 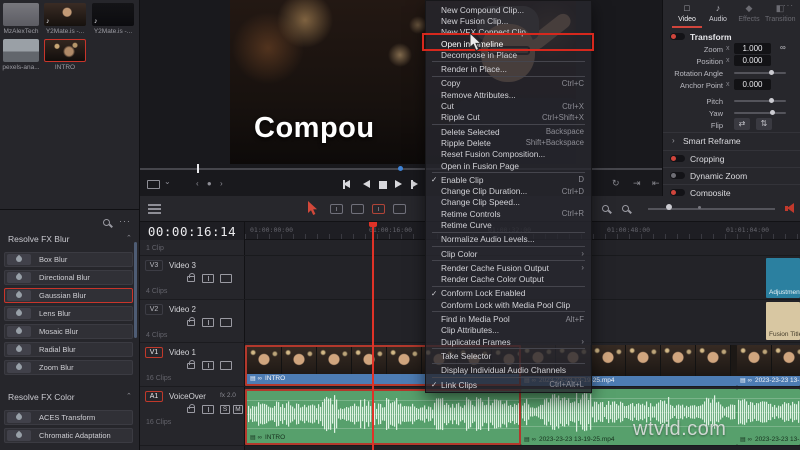 I want to click on menu-item-ripple-delete: Ripple Delete Shift+Backspace, so click(x=508, y=142).